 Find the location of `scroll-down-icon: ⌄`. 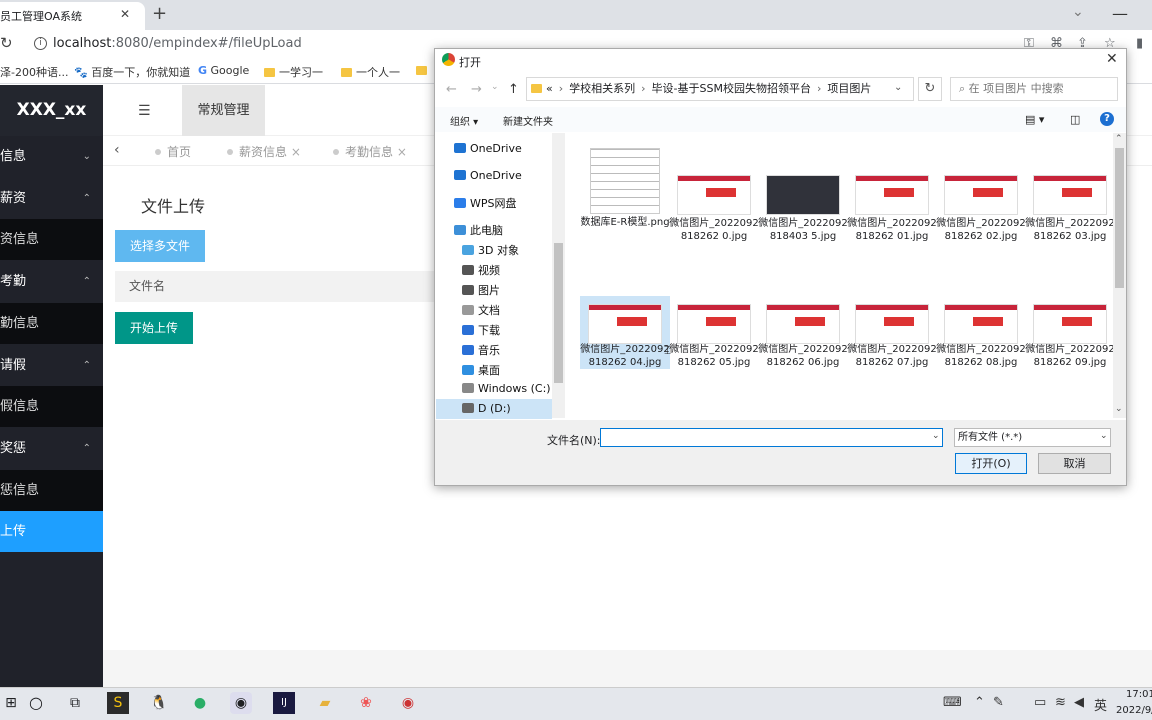

scroll-down-icon: ⌄ is located at coordinates (1119, 409).